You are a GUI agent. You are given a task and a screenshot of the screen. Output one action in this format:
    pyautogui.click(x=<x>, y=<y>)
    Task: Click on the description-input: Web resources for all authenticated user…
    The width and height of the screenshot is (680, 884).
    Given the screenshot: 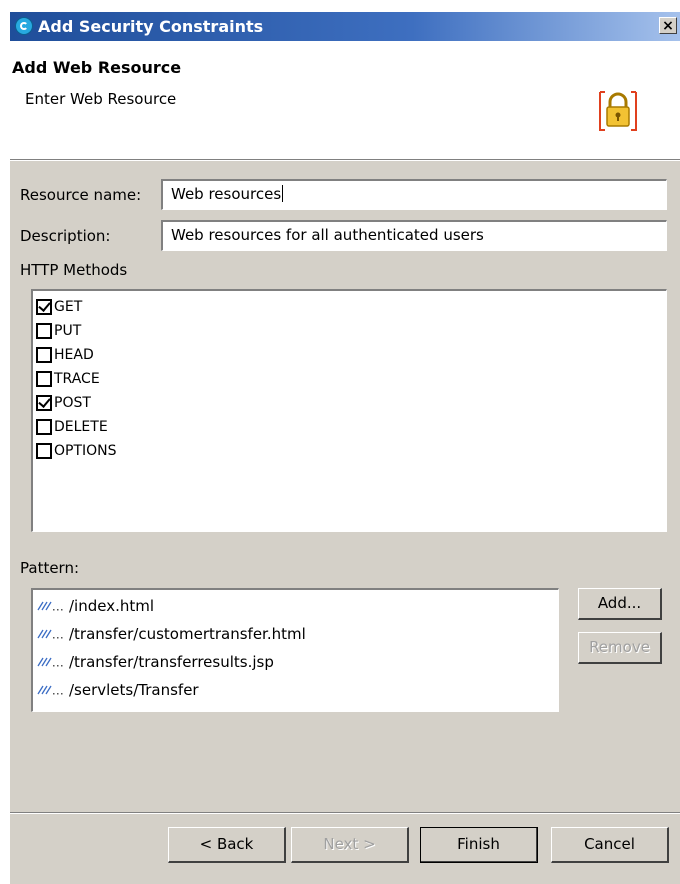 What is the action you would take?
    pyautogui.click(x=414, y=235)
    